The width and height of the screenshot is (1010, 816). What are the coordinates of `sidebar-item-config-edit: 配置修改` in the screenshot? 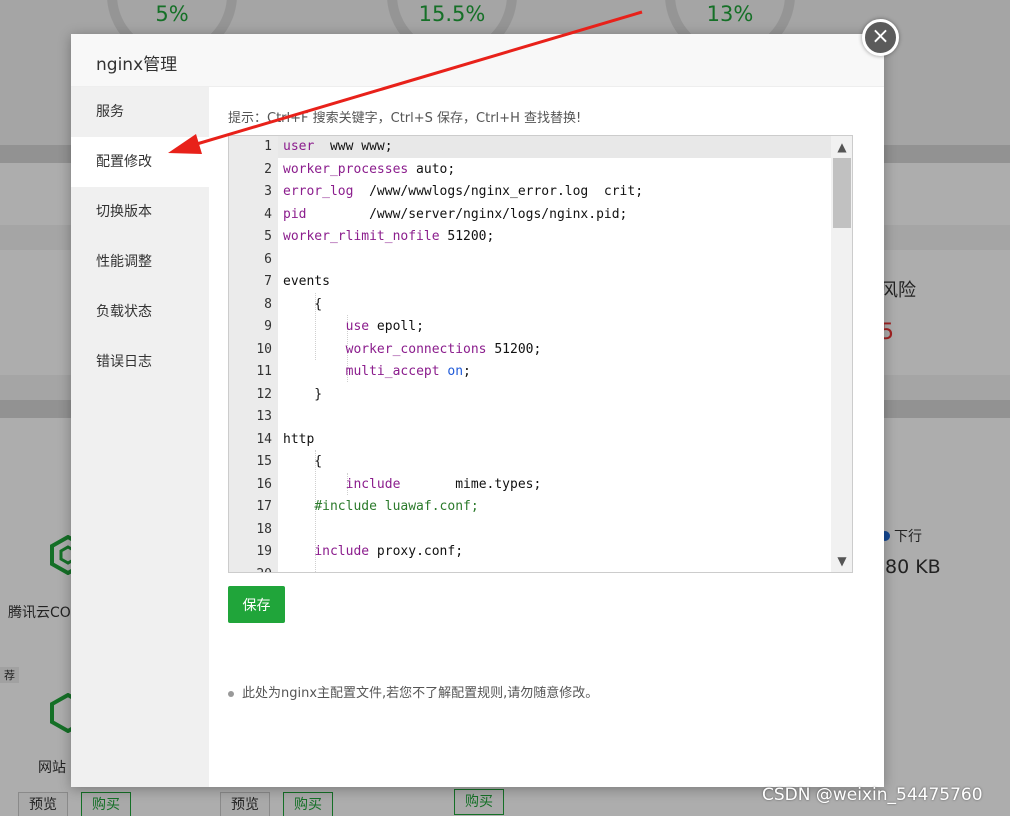 It's located at (140, 162).